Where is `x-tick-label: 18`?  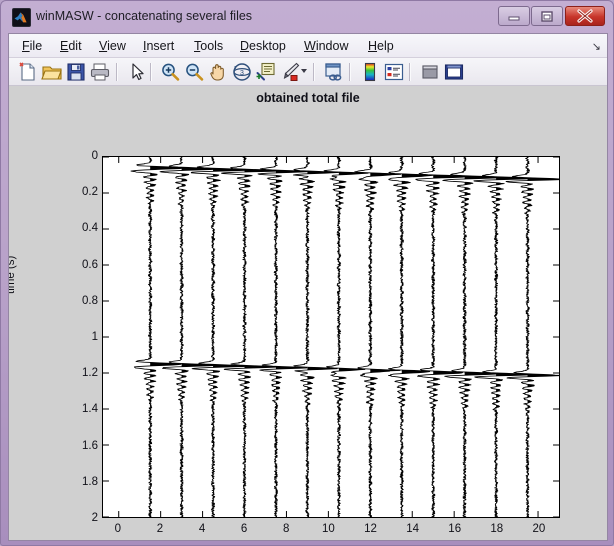 x-tick-label: 18 is located at coordinates (497, 529).